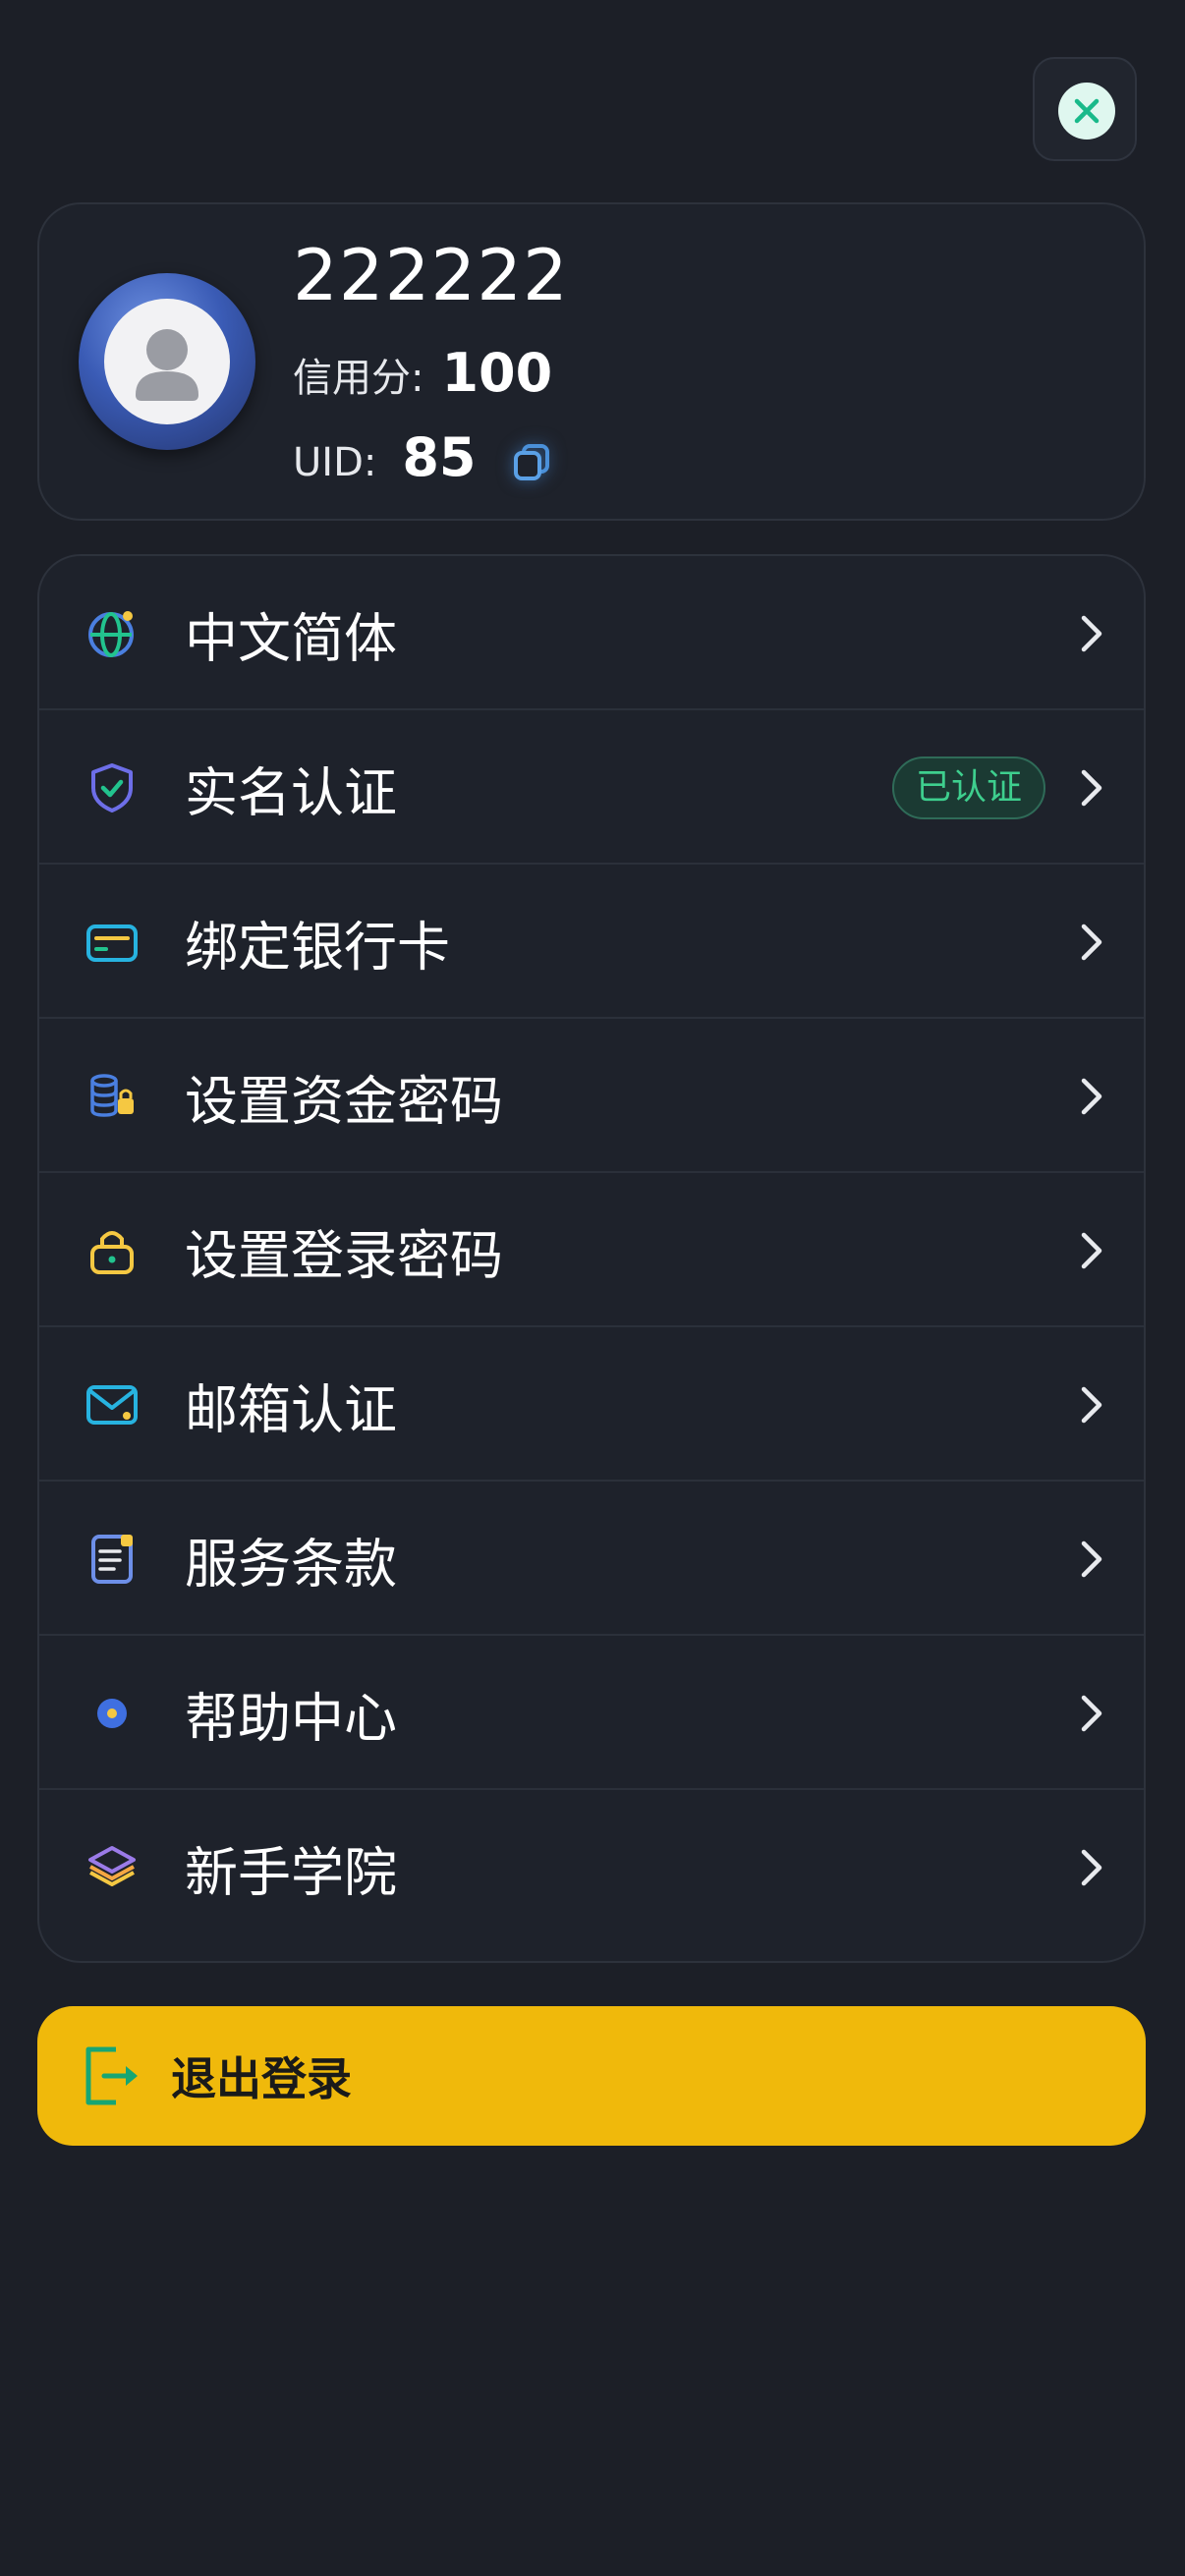 The height and width of the screenshot is (2576, 1185). Describe the element at coordinates (344, 1101) in the screenshot. I see `menu-label-fund-password: 设置资金密码` at that location.